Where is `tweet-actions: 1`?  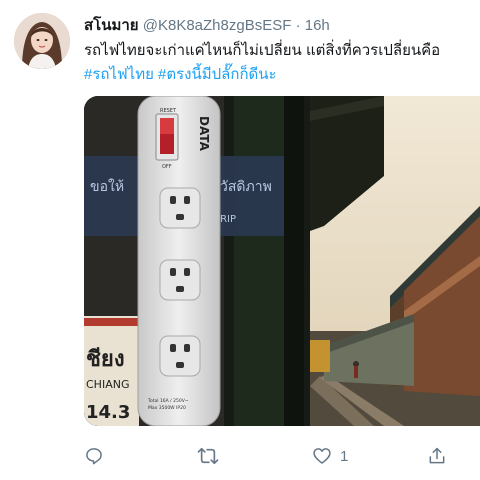
tweet-actions: 1 is located at coordinates (274, 456).